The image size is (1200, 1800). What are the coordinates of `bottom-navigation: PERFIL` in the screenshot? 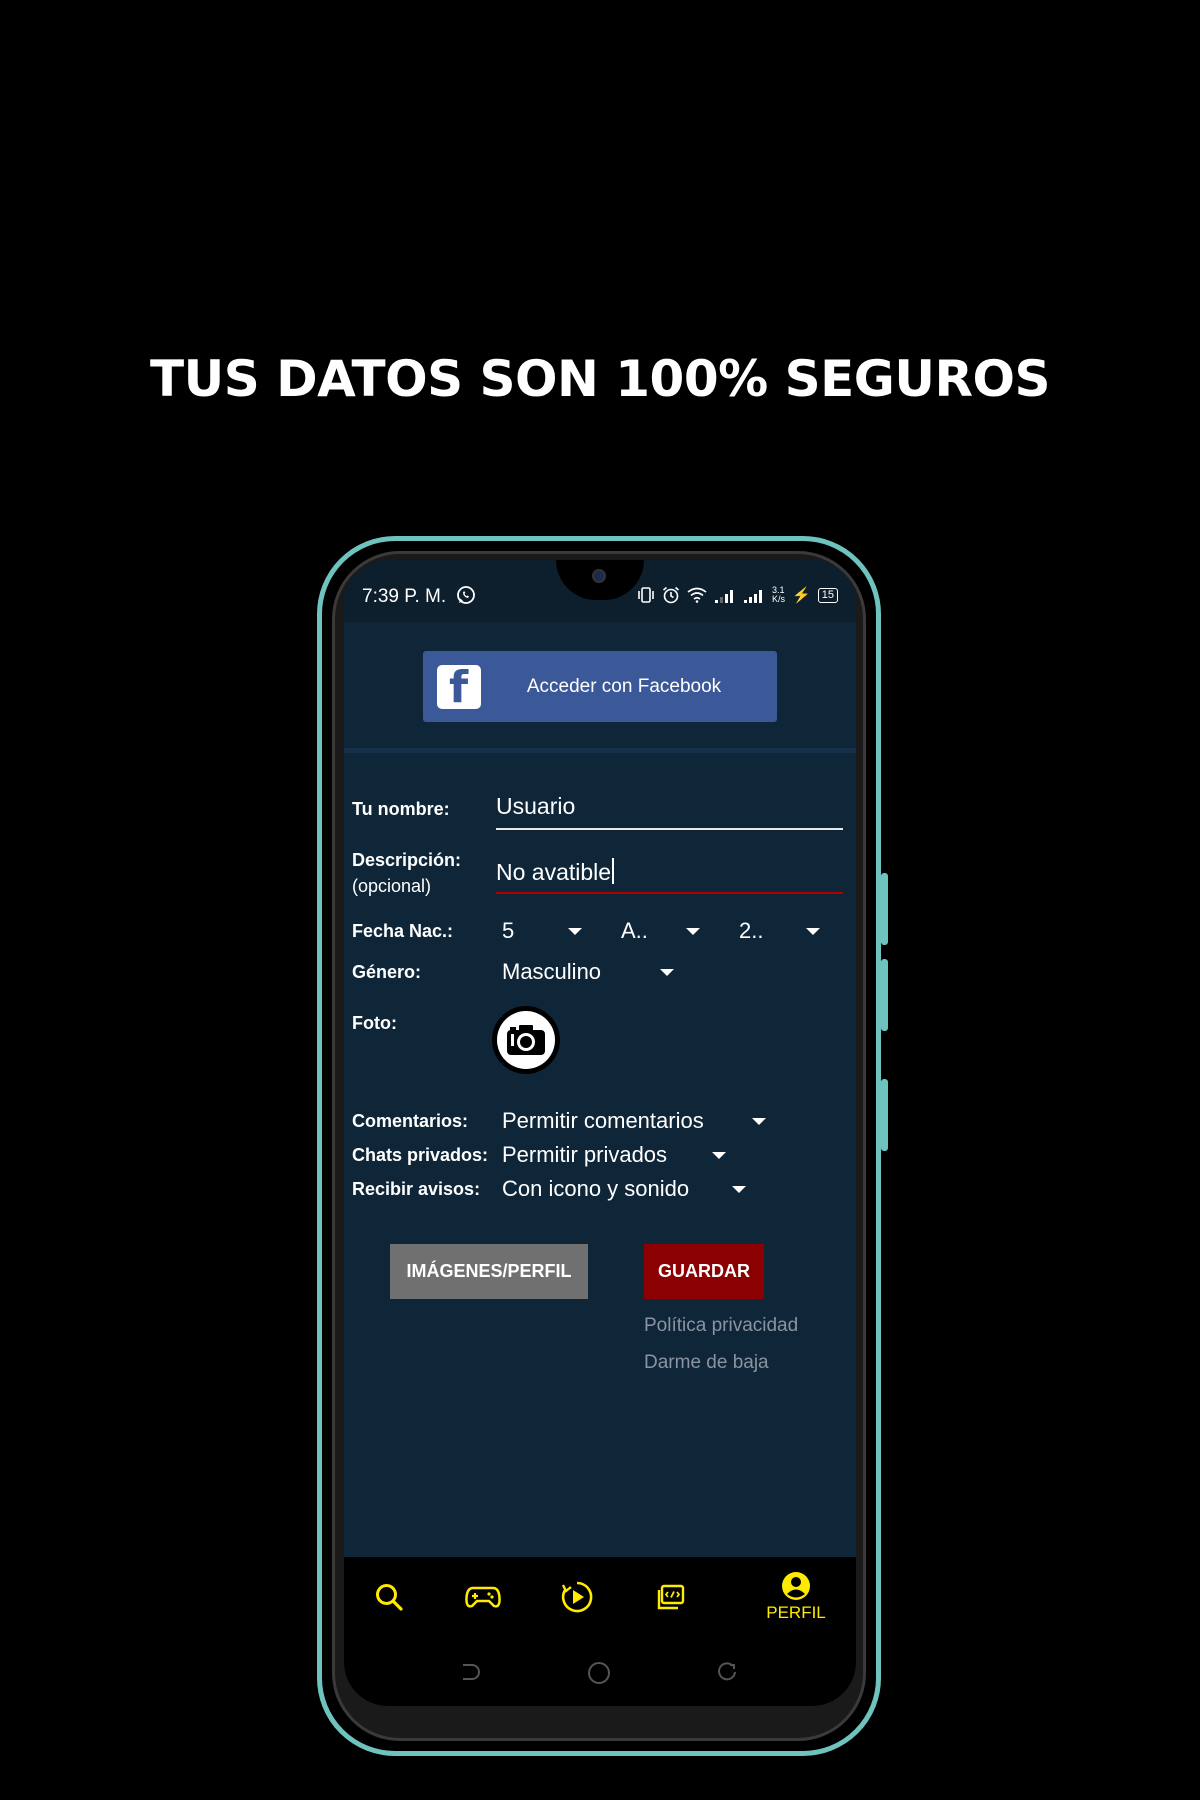 It's located at (600, 1597).